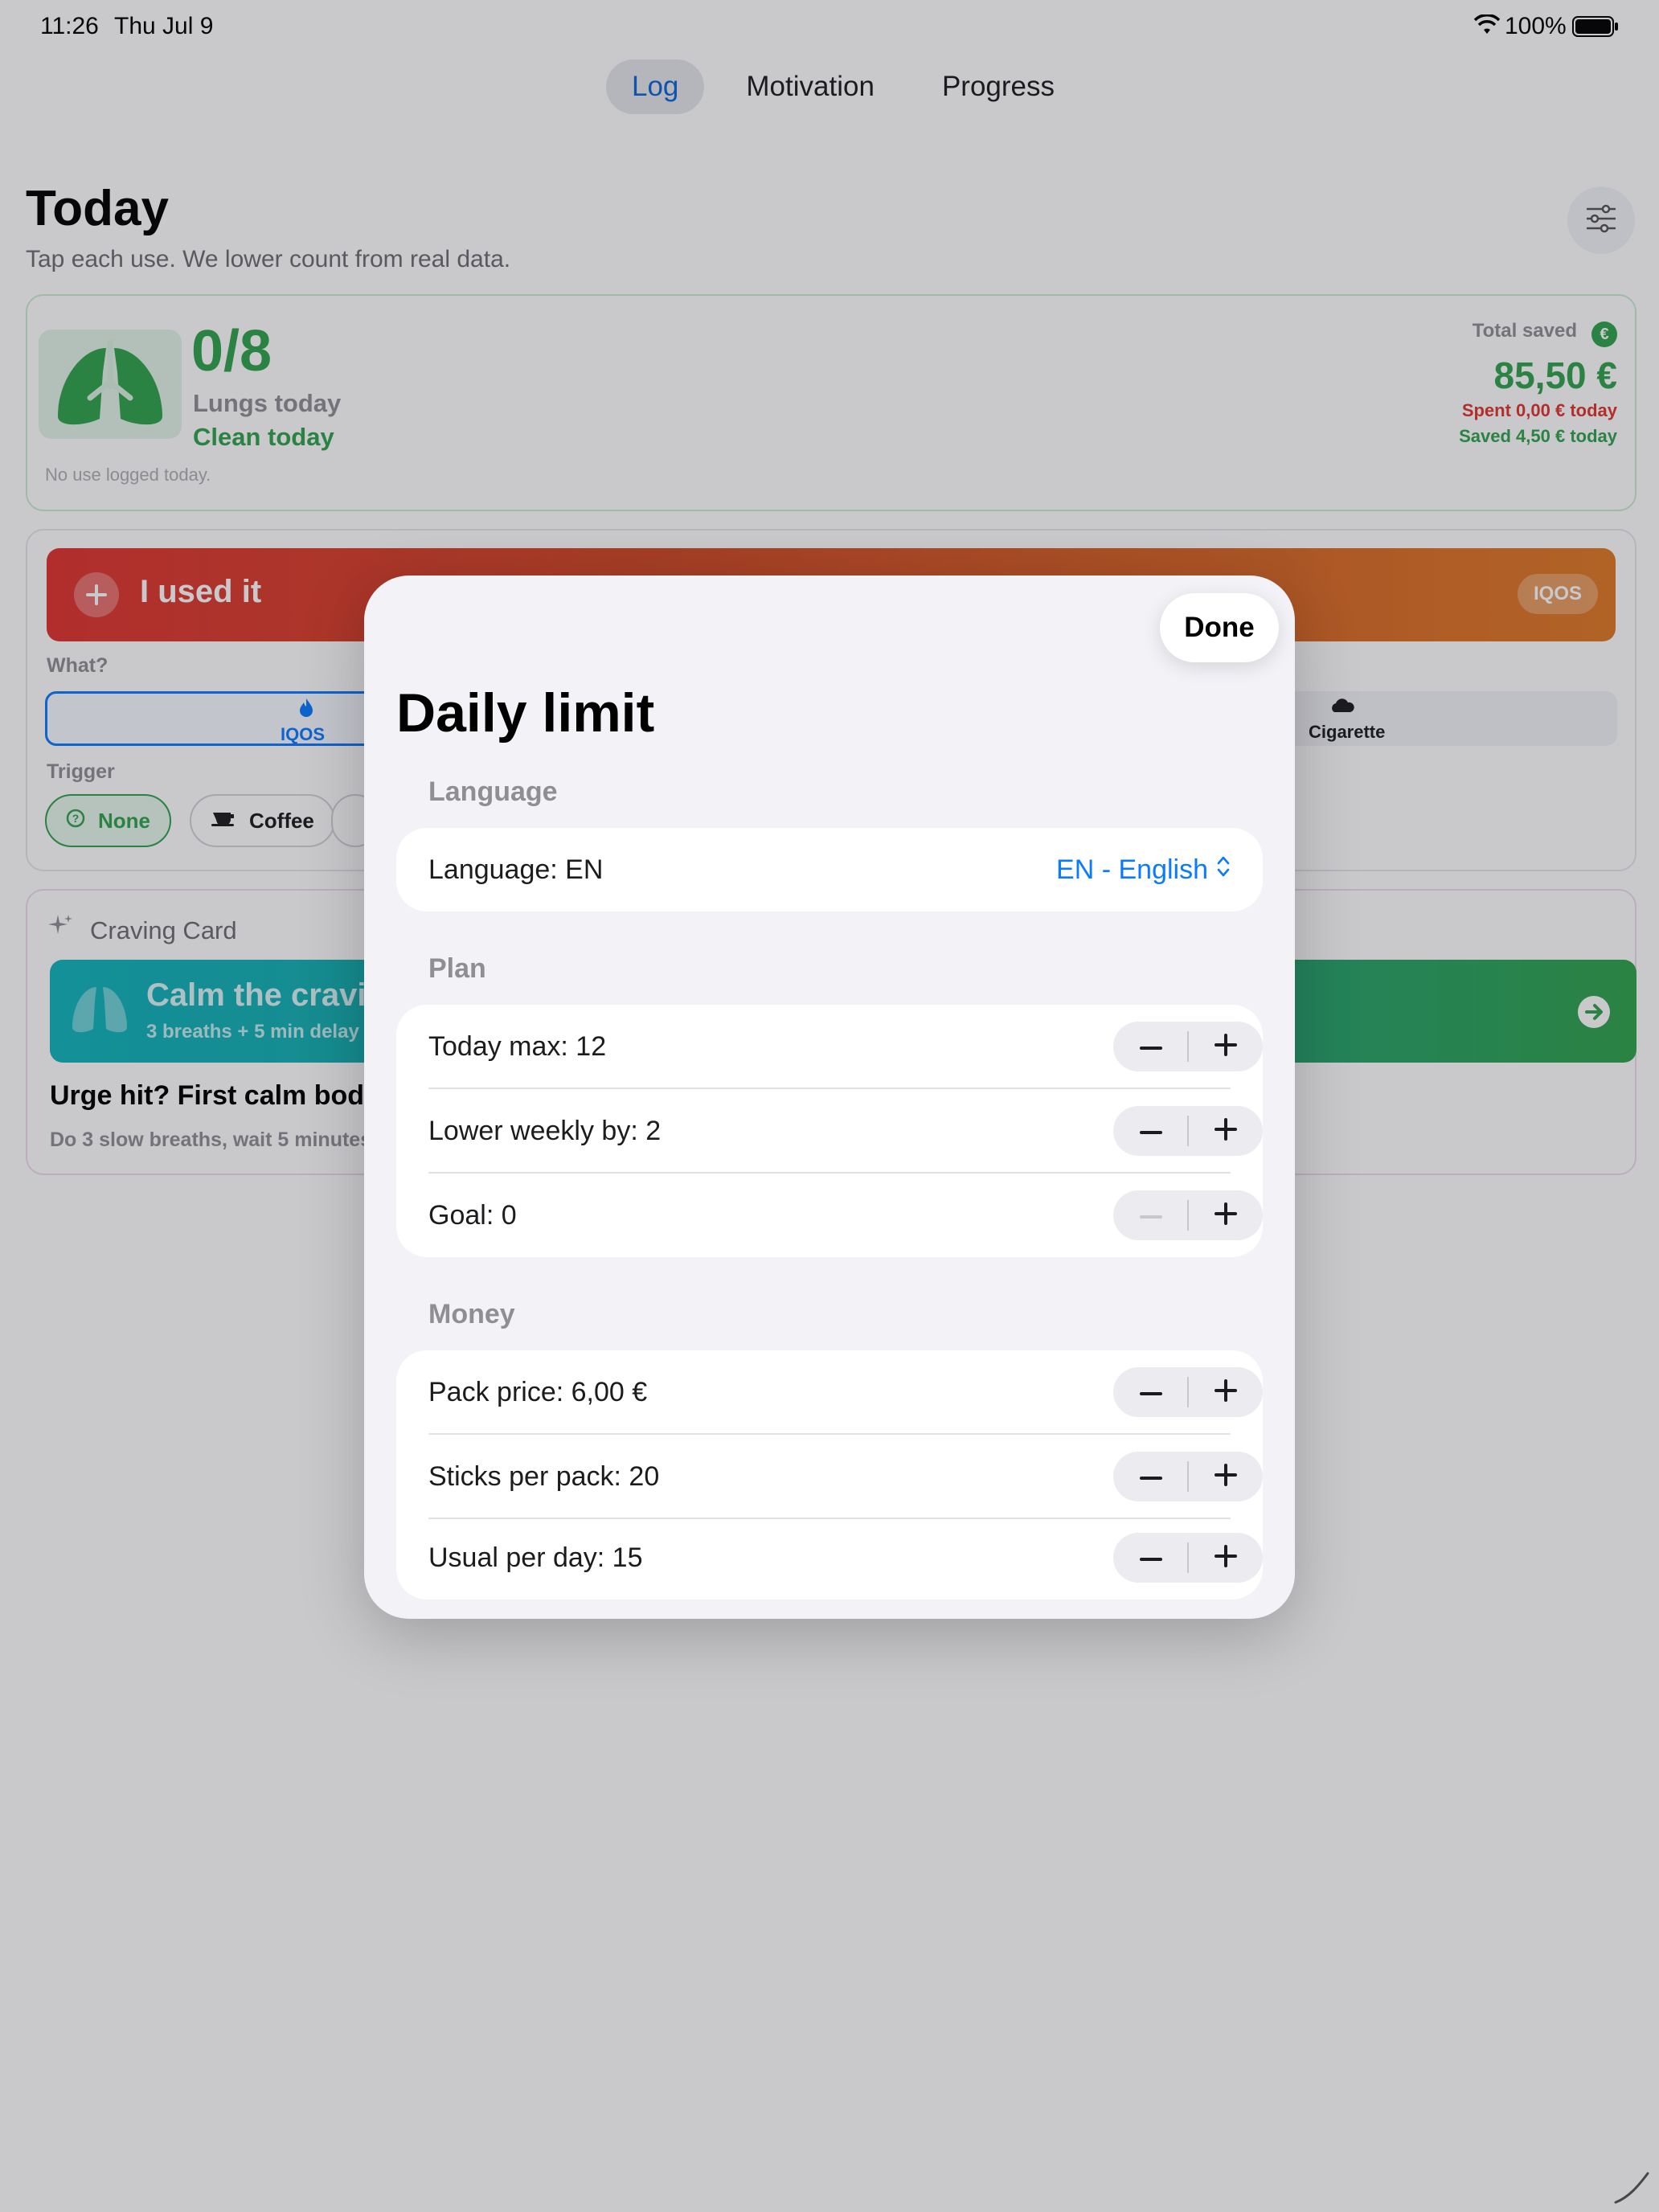 The image size is (1659, 2212). I want to click on done-button: Done, so click(1219, 627).